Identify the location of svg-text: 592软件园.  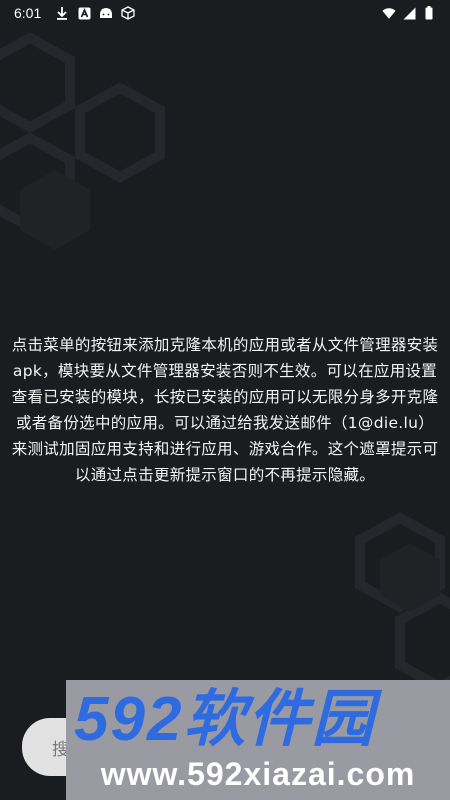
(228, 718).